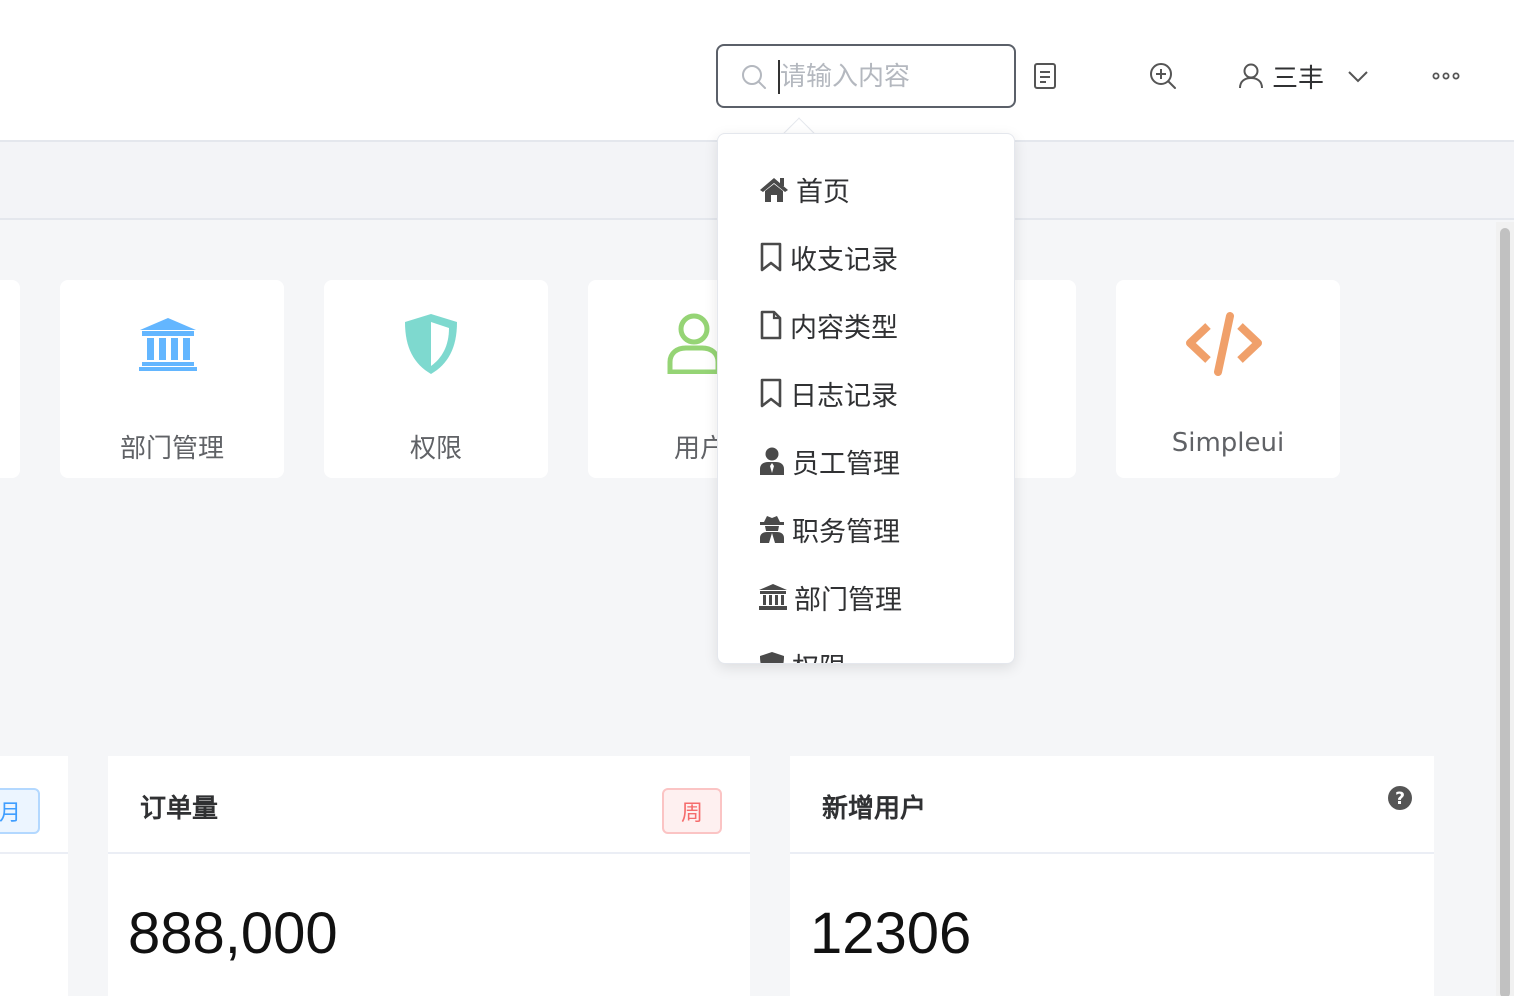 The width and height of the screenshot is (1514, 996). What do you see at coordinates (172, 379) in the screenshot?
I see `shortcut-card-department: 部门管理` at bounding box center [172, 379].